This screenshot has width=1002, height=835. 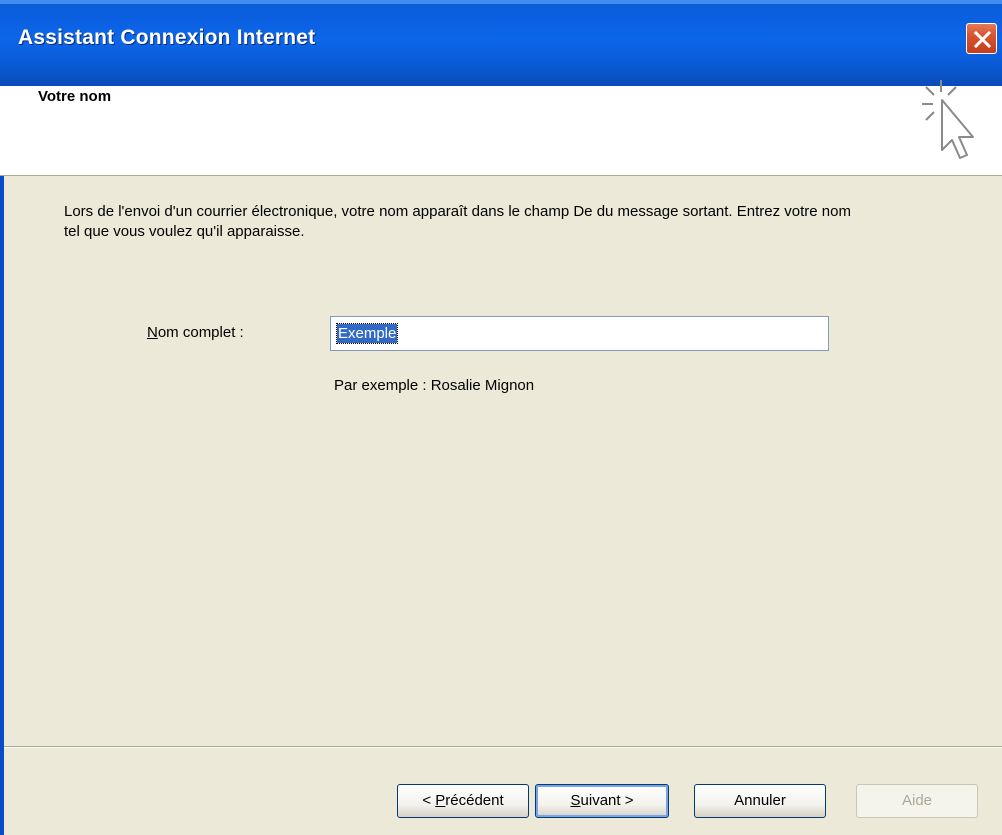 I want to click on previous-button-prefix: <, so click(x=429, y=800).